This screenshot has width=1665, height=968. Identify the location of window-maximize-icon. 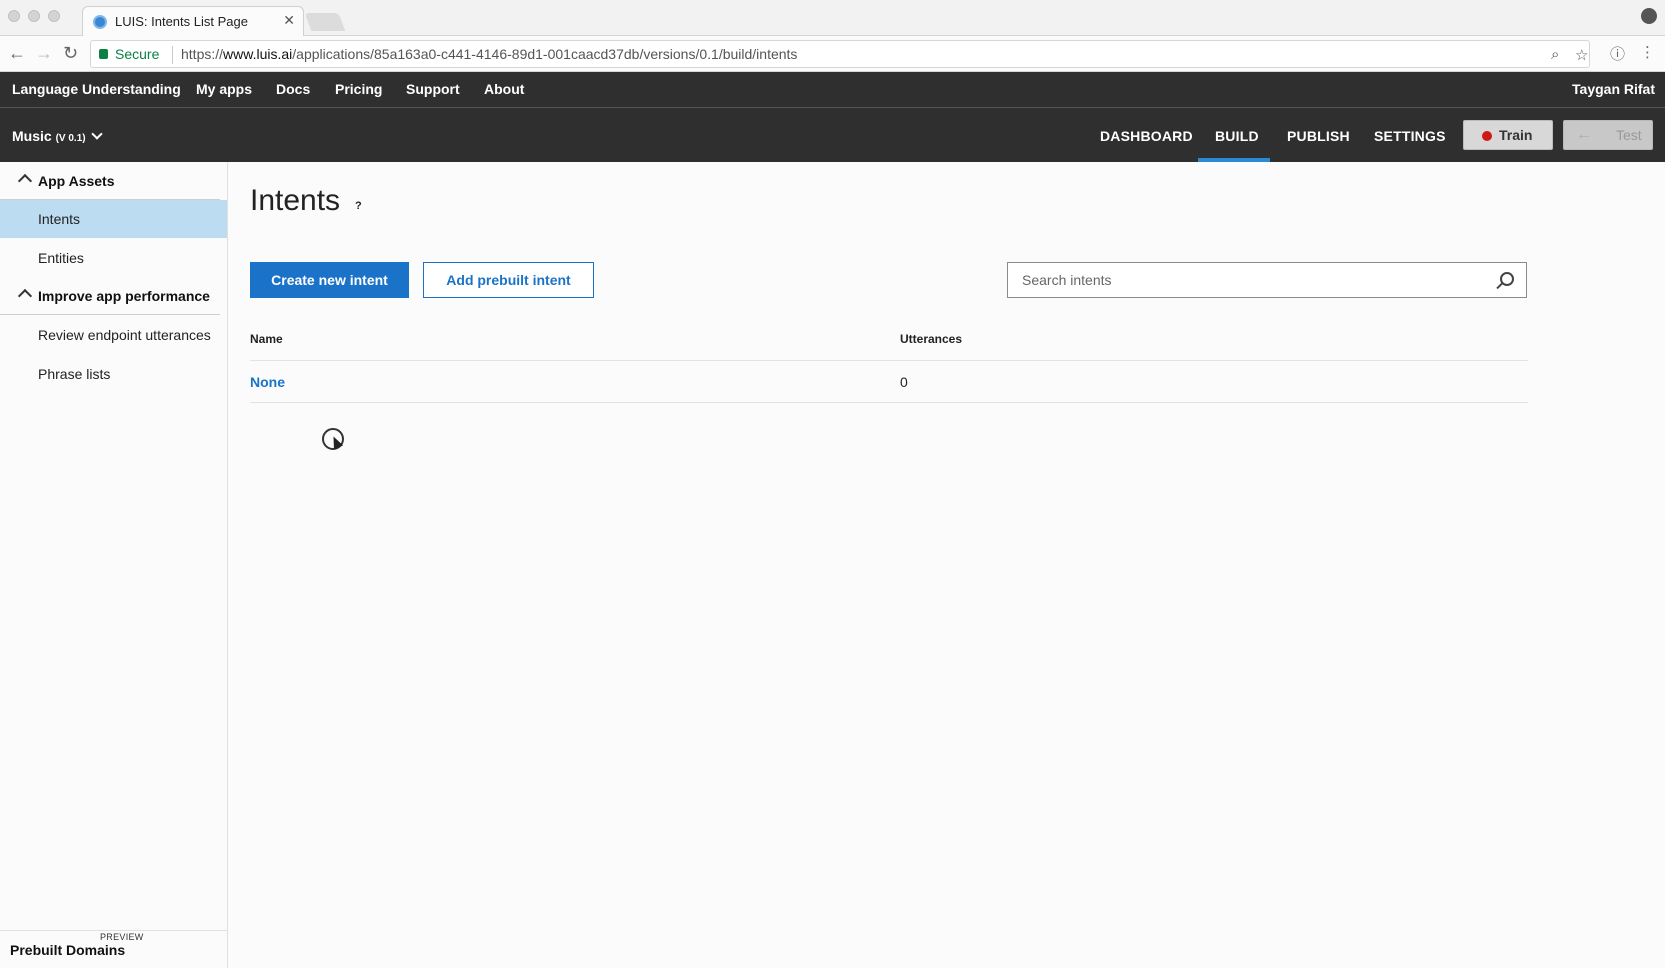
(54, 16).